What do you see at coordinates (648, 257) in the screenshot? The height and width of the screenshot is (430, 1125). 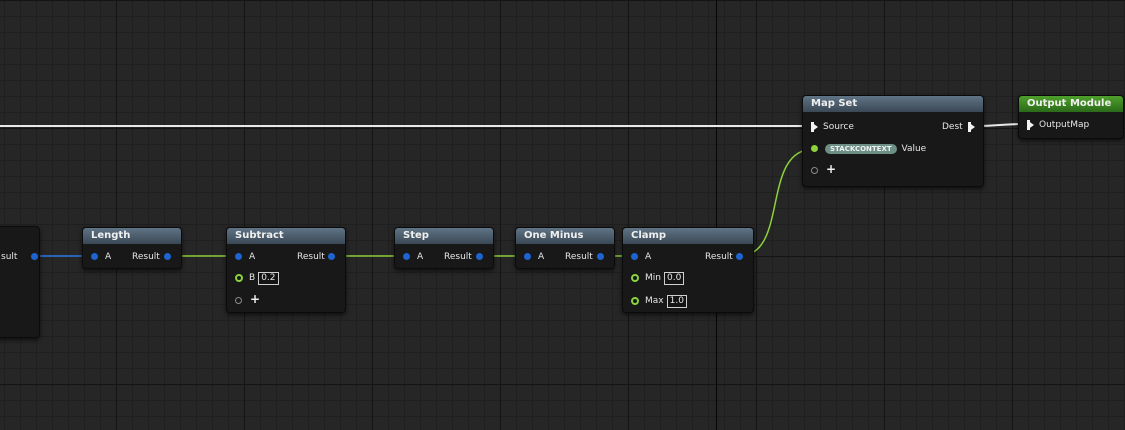 I see `clamp-input-a-label: A` at bounding box center [648, 257].